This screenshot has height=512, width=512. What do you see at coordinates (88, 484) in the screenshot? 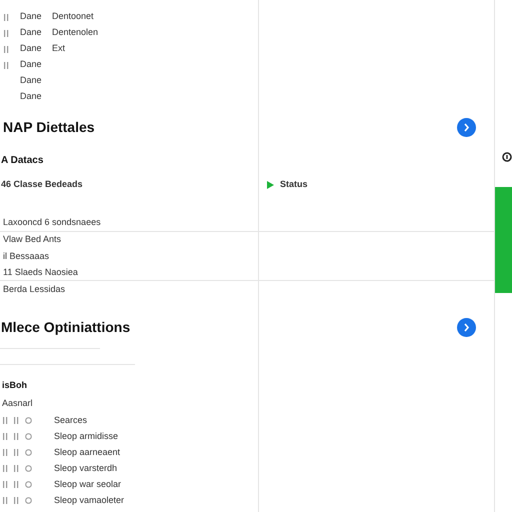
I see `option-row-text: Sleop war seolar` at bounding box center [88, 484].